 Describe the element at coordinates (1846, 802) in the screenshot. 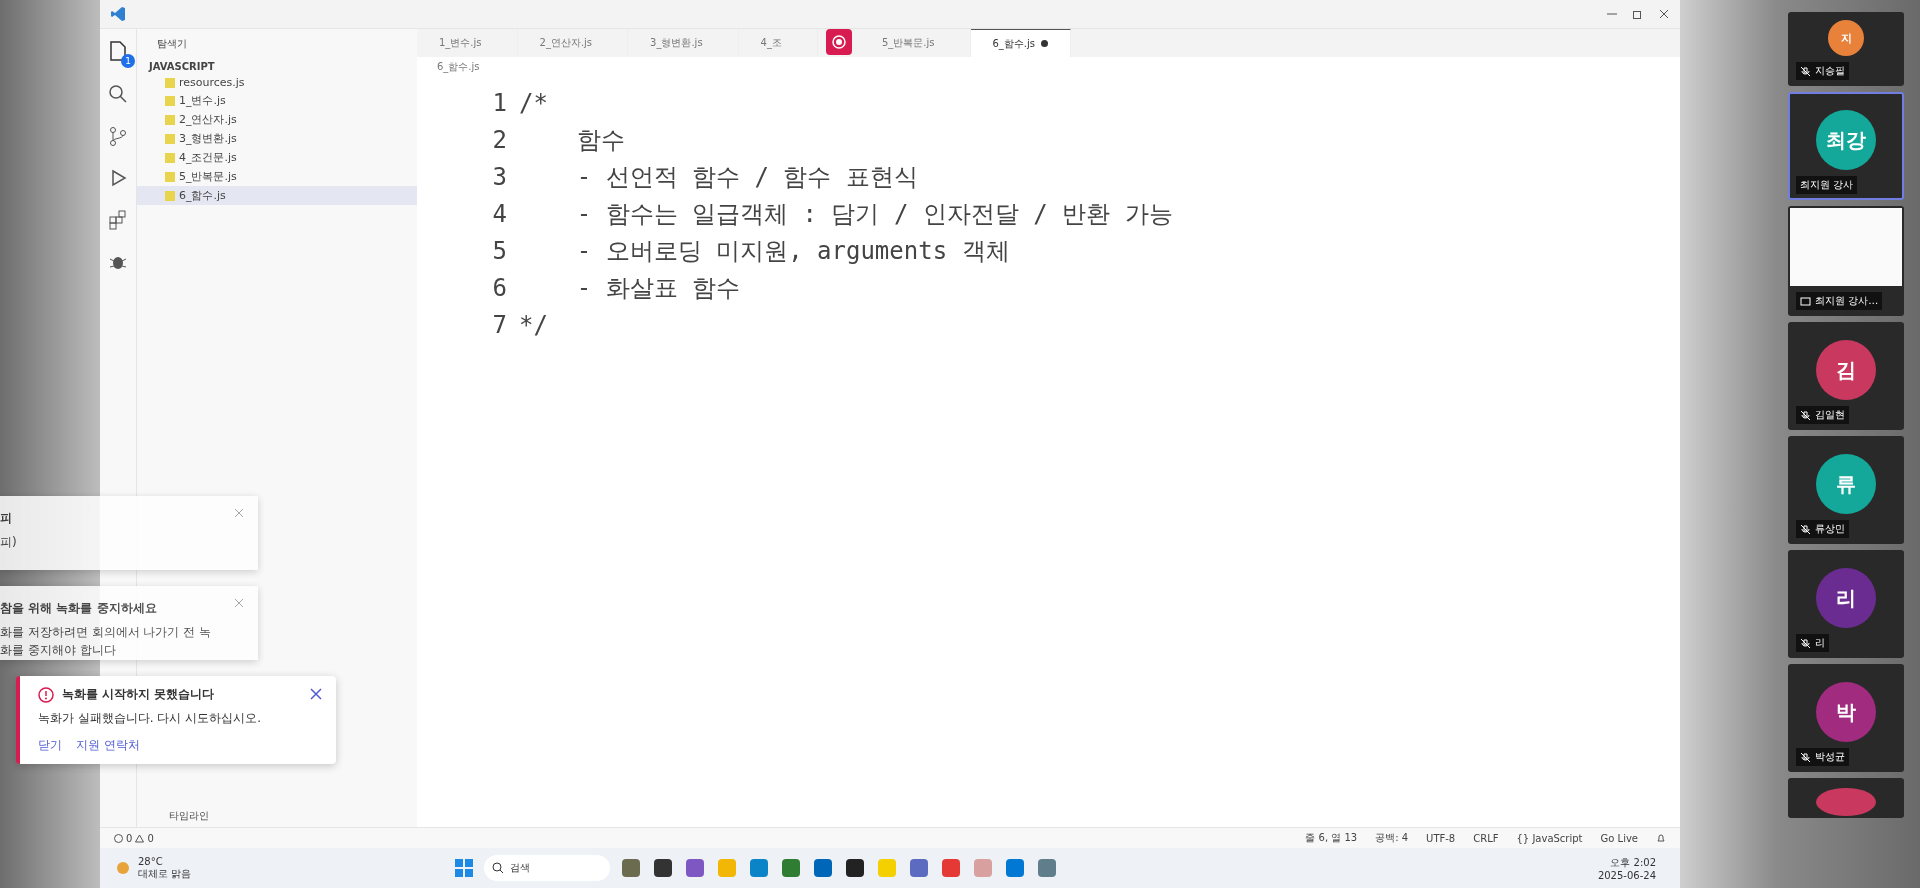

I see `avatar` at that location.